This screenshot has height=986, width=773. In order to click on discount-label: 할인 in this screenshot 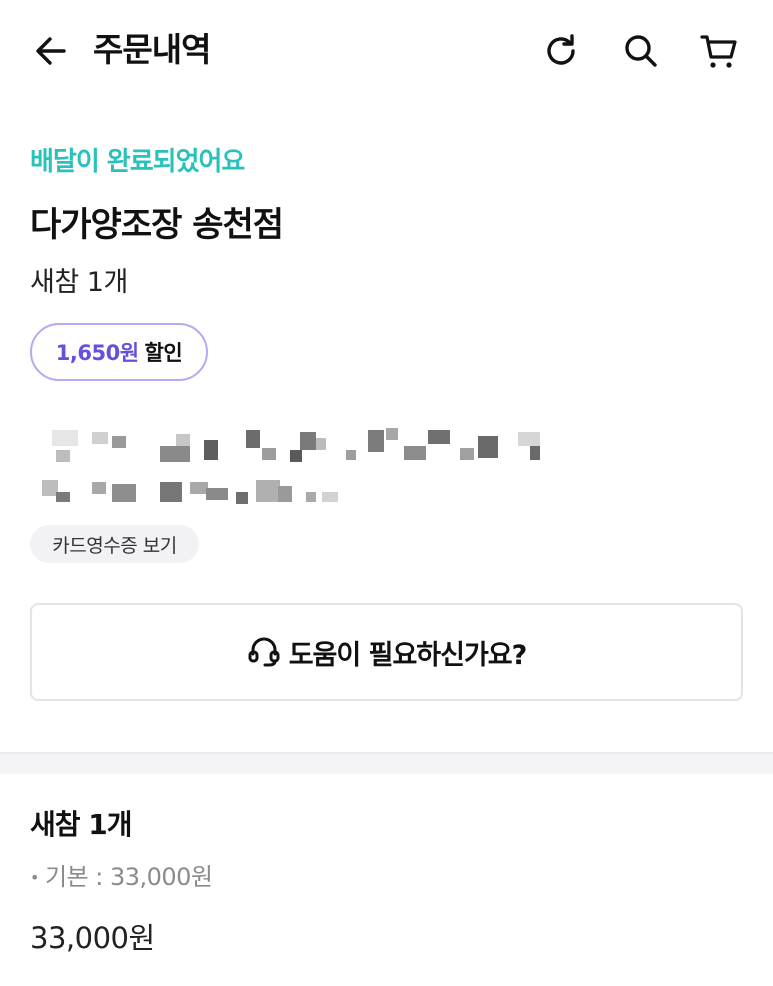, I will do `click(163, 353)`.